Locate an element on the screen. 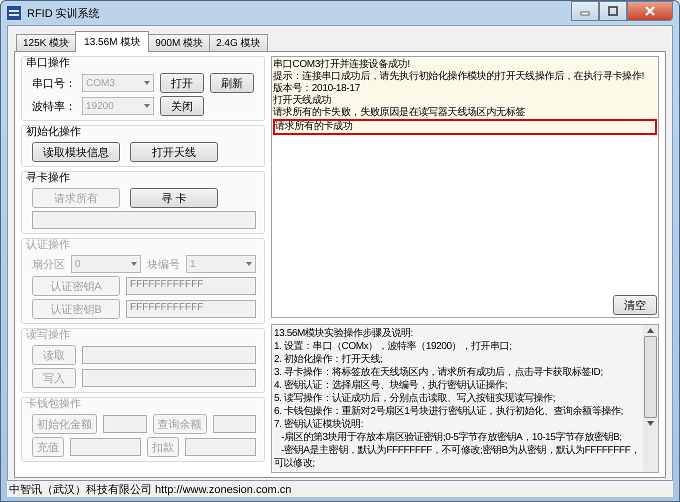 This screenshot has width=680, height=502. instruction-line: 13.56M模块实验操作步骤及说明: is located at coordinates (344, 333).